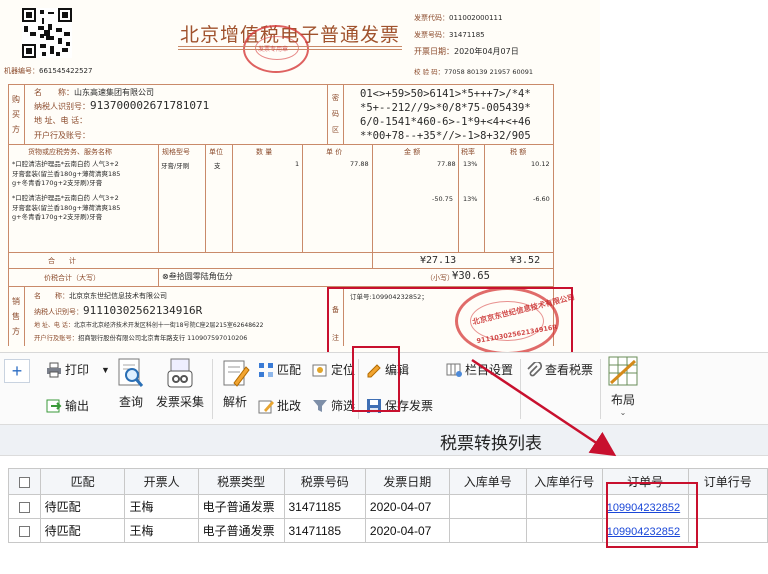 The width and height of the screenshot is (768, 574). I want to click on col-header-qty: 数 量, so click(264, 152).